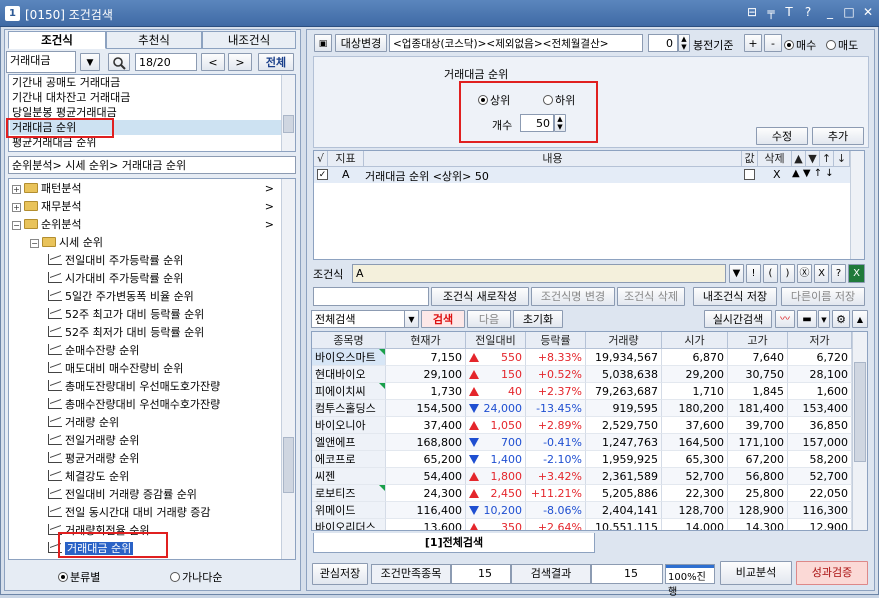 This screenshot has width=879, height=598. I want to click on tab-my-condition: 내조건식, so click(249, 40).